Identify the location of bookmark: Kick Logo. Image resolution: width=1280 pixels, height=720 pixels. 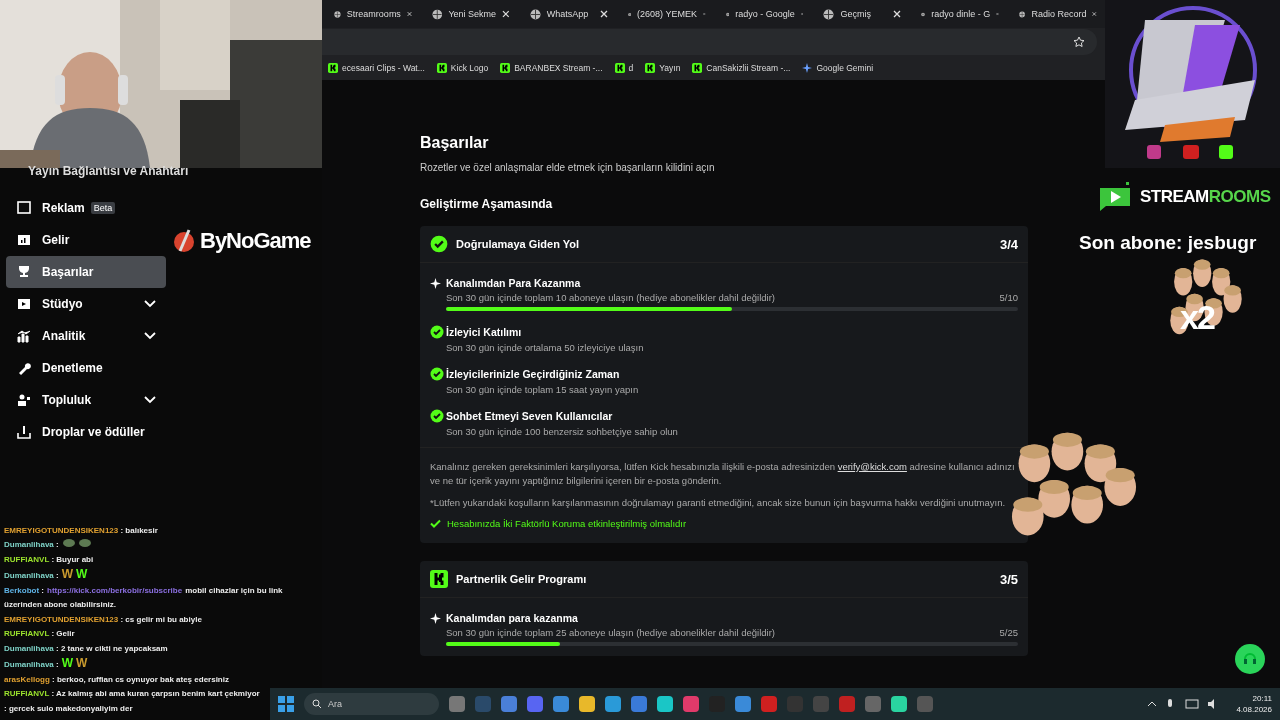
(462, 68).